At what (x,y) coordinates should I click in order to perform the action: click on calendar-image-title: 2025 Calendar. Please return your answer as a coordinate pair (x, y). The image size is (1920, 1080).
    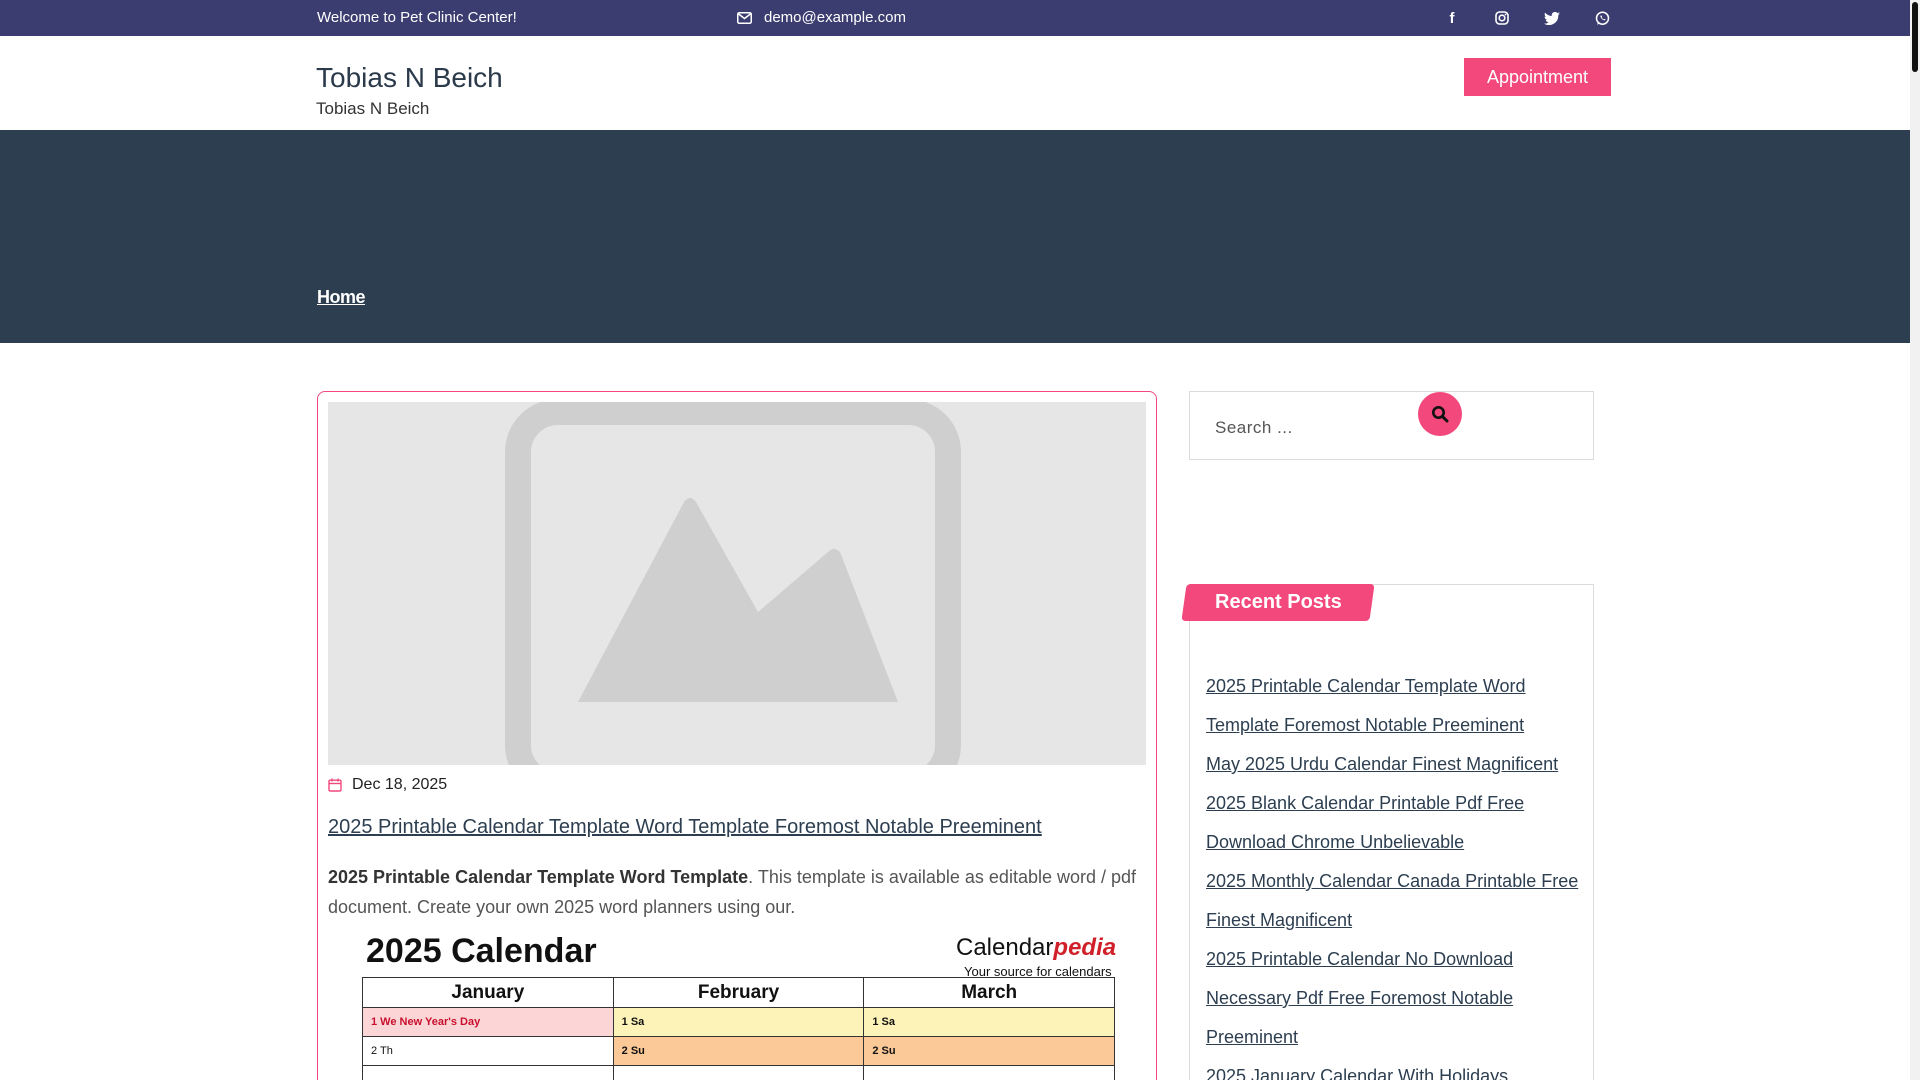
    Looking at the image, I should click on (481, 951).